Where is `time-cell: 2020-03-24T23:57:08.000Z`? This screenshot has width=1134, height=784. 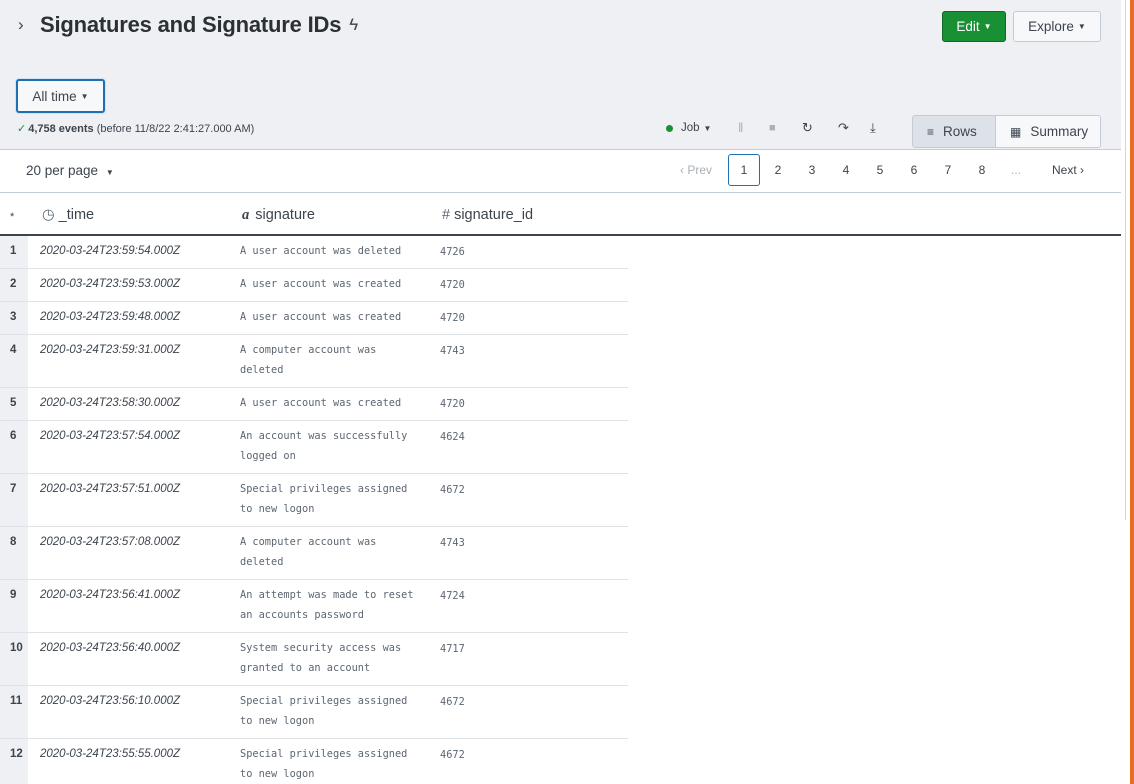
time-cell: 2020-03-24T23:57:08.000Z is located at coordinates (110, 542).